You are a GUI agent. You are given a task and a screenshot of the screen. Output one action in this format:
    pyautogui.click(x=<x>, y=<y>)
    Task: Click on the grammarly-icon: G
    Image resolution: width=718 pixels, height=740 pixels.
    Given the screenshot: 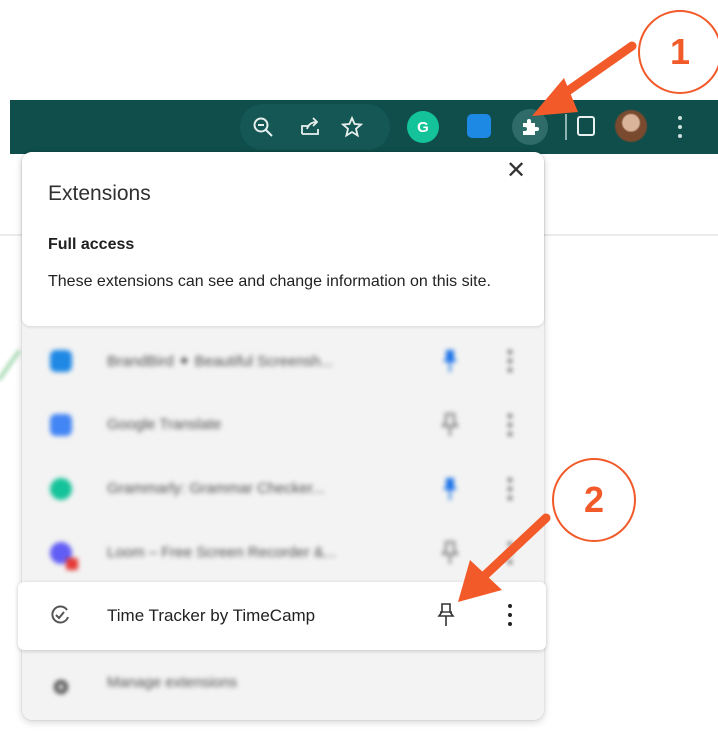 What is the action you would take?
    pyautogui.click(x=423, y=127)
    